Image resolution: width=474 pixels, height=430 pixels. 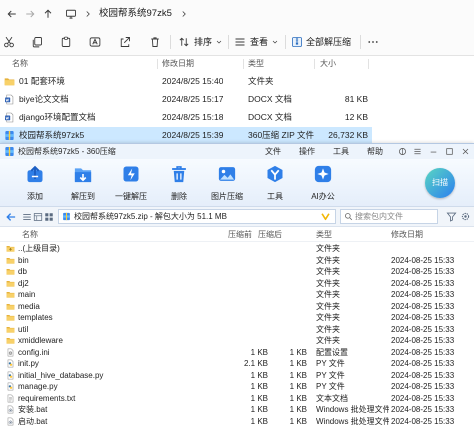 What do you see at coordinates (237, 307) in the screenshot?
I see `entry-row: media 文件夹 2024-08-25 15:33` at bounding box center [237, 307].